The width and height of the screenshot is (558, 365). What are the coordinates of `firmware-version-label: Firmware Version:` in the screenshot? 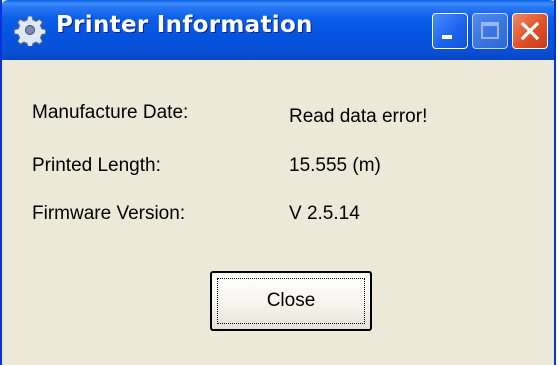 It's located at (109, 213).